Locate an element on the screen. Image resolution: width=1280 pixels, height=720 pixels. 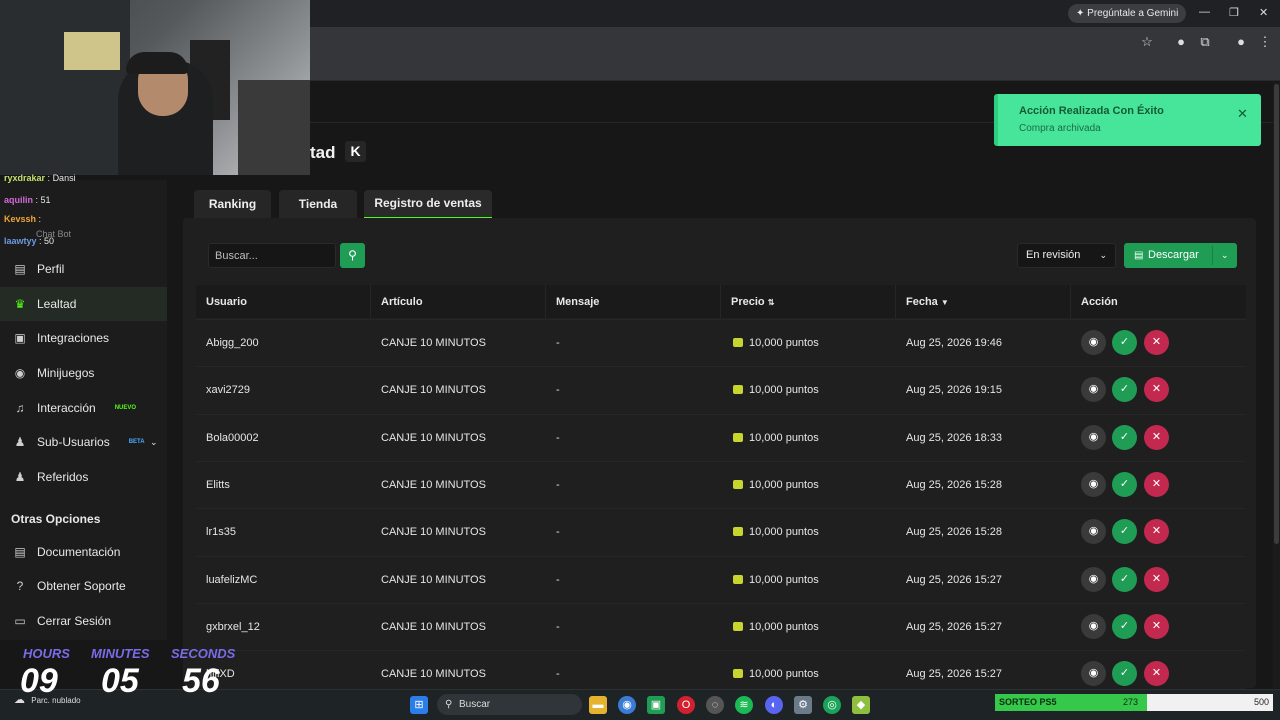
eye-icon: ◉ is located at coordinates (1093, 437).